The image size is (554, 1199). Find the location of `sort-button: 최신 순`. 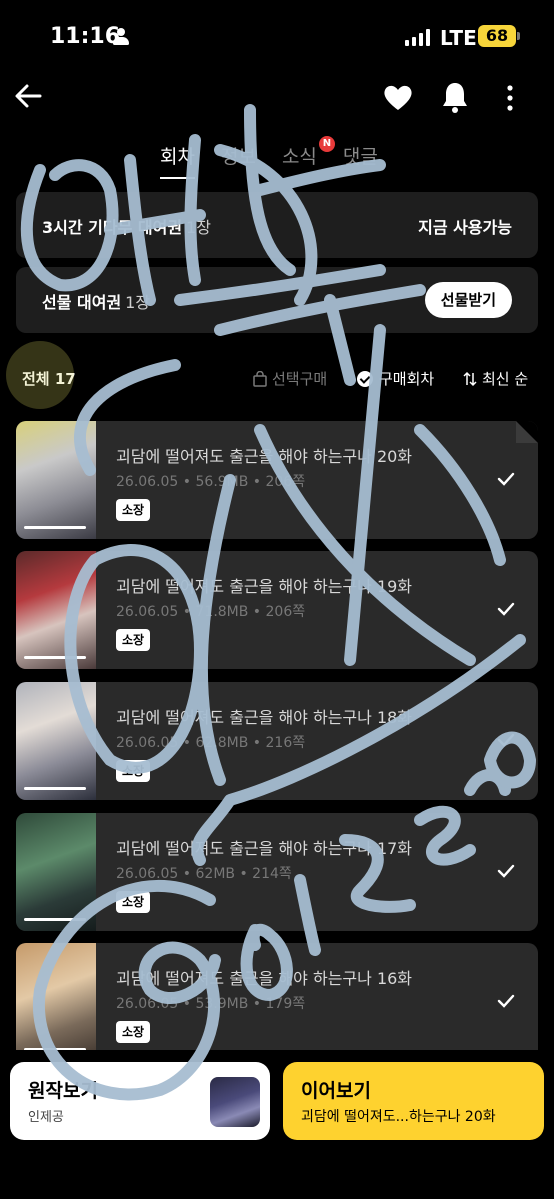

sort-button: 최신 순 is located at coordinates (495, 378).